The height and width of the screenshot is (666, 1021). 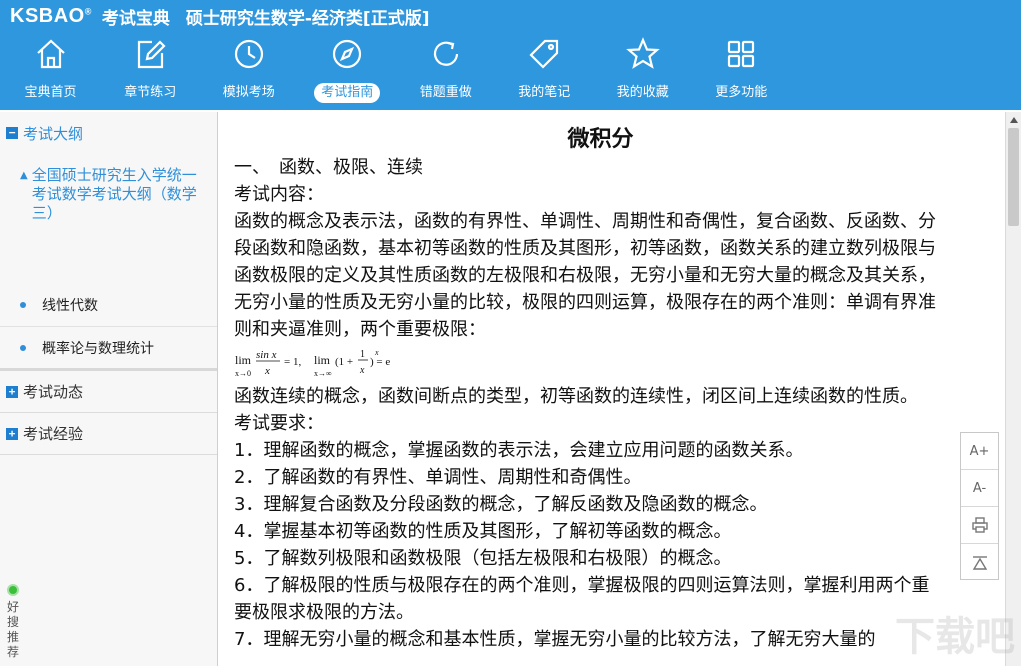 I want to click on nav-label: 更多功能, so click(x=741, y=92).